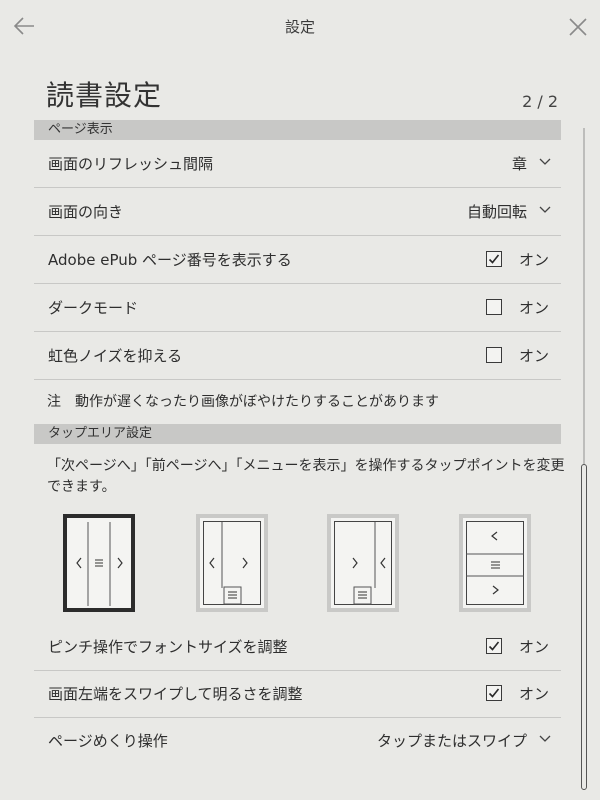 Image resolution: width=600 pixels, height=800 pixels. Describe the element at coordinates (115, 356) in the screenshot. I see `row-label: 虹色ノイズを抑える` at that location.